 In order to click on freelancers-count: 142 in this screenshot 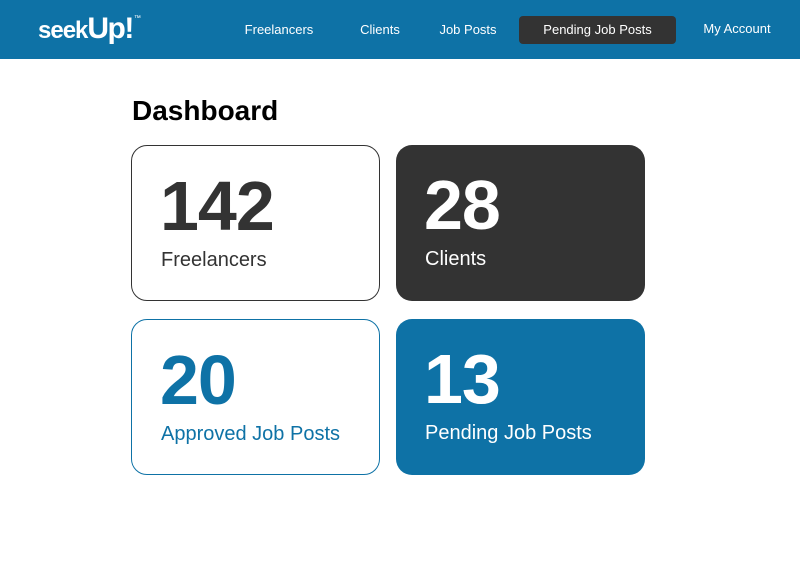, I will do `click(217, 206)`.